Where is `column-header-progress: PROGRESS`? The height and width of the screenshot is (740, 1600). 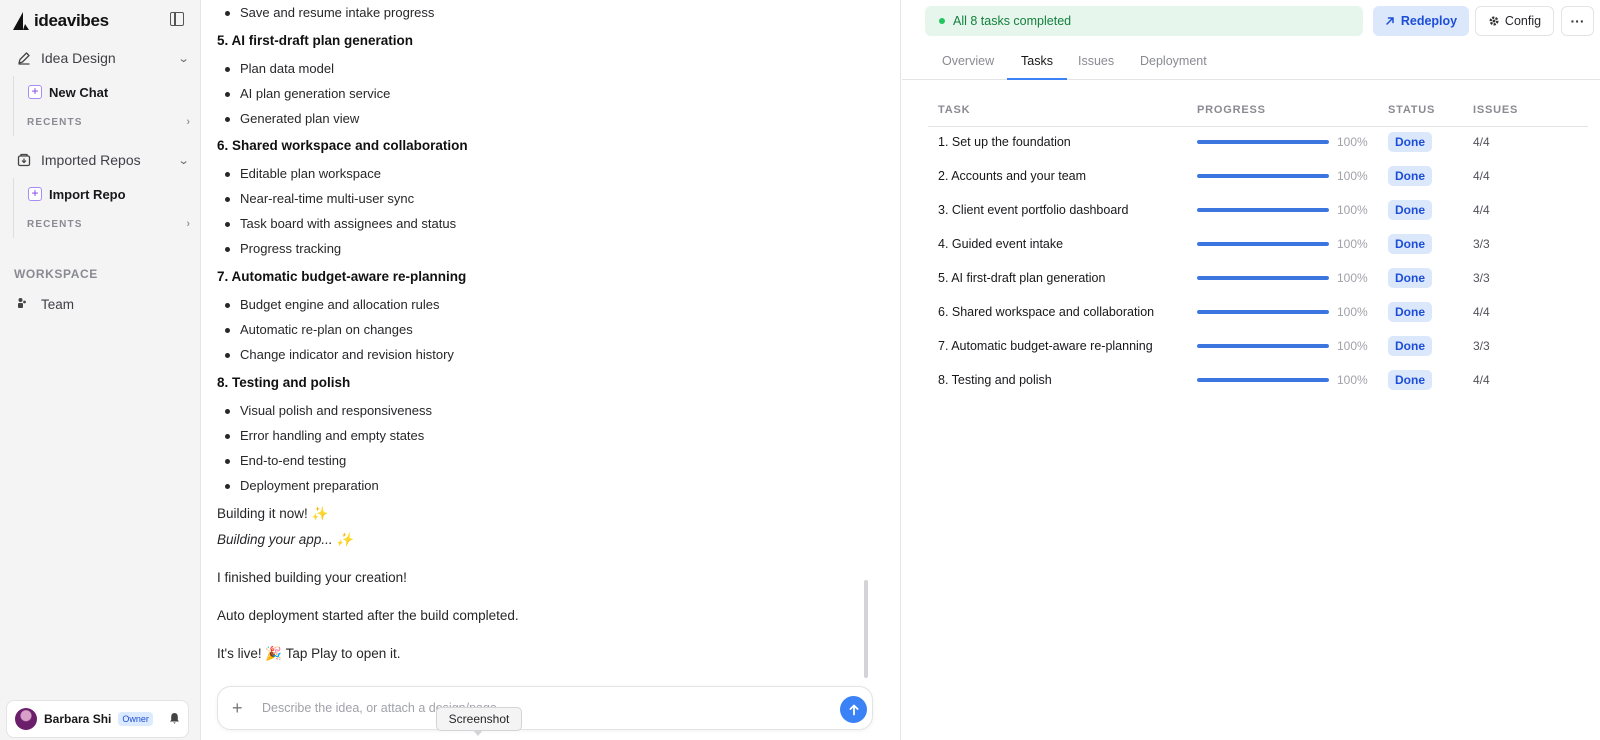 column-header-progress: PROGRESS is located at coordinates (1231, 110).